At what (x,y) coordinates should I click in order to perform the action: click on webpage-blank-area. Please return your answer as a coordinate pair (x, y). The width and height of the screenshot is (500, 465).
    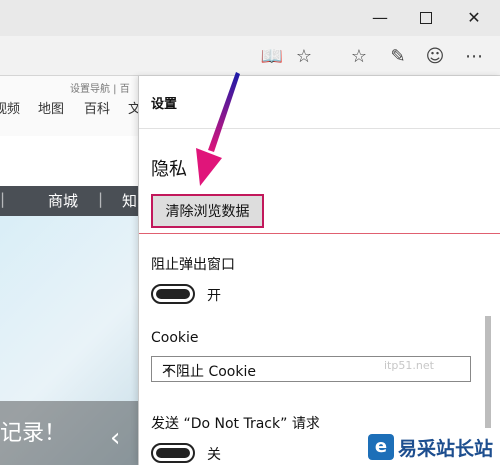
    Looking at the image, I should click on (70, 161).